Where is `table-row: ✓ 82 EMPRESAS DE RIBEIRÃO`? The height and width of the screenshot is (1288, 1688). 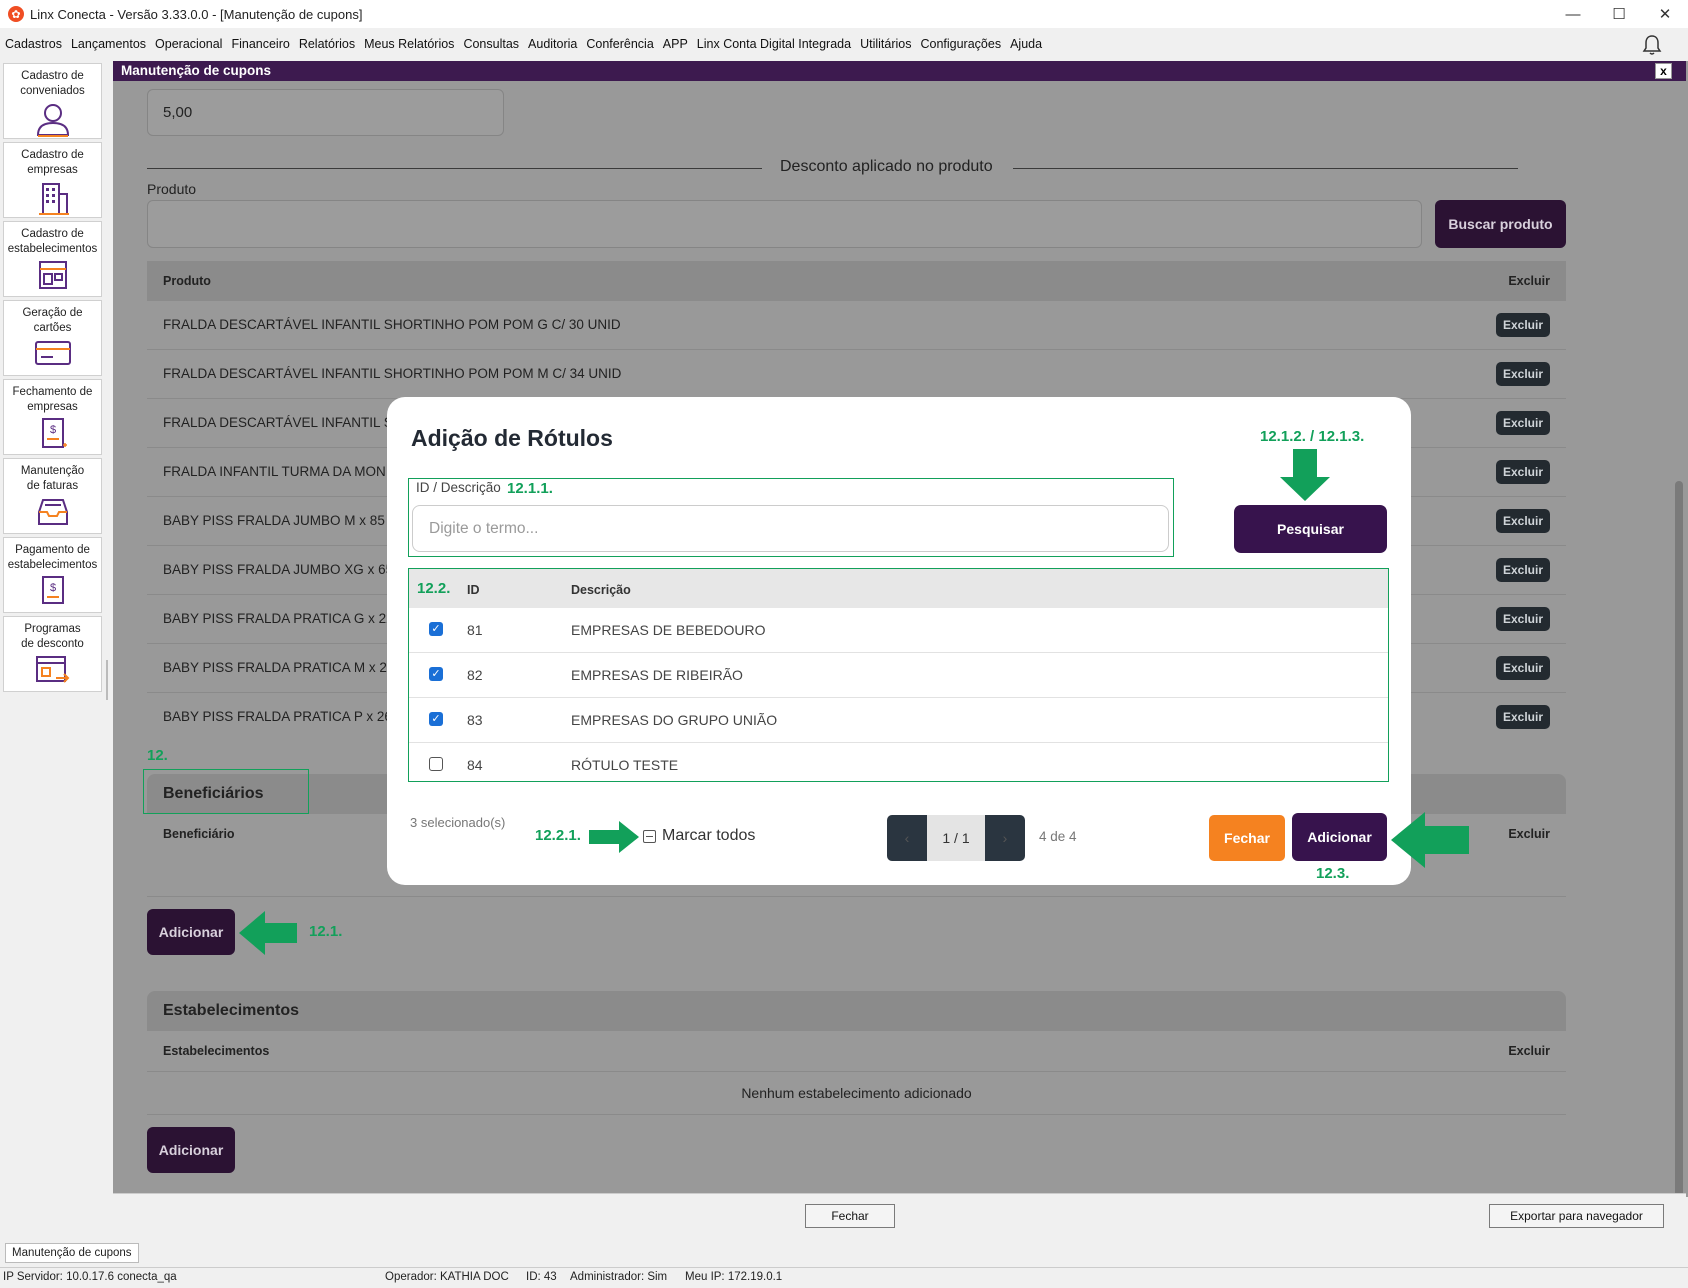 table-row: ✓ 82 EMPRESAS DE RIBEIRÃO is located at coordinates (898, 675).